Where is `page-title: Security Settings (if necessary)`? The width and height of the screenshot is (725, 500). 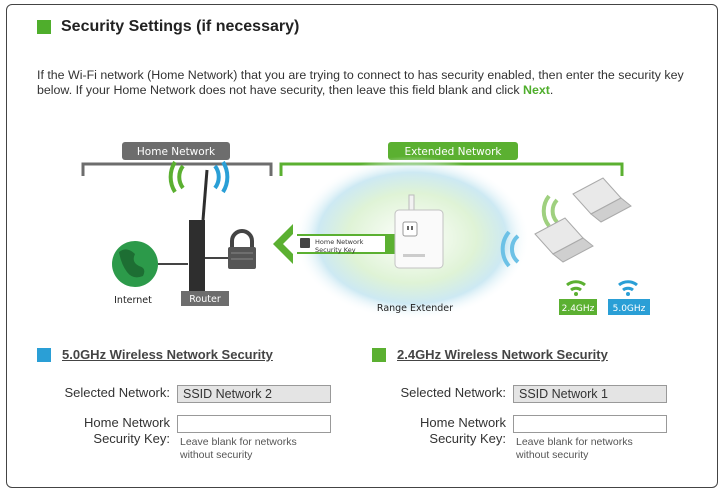 page-title: Security Settings (if necessary) is located at coordinates (180, 26).